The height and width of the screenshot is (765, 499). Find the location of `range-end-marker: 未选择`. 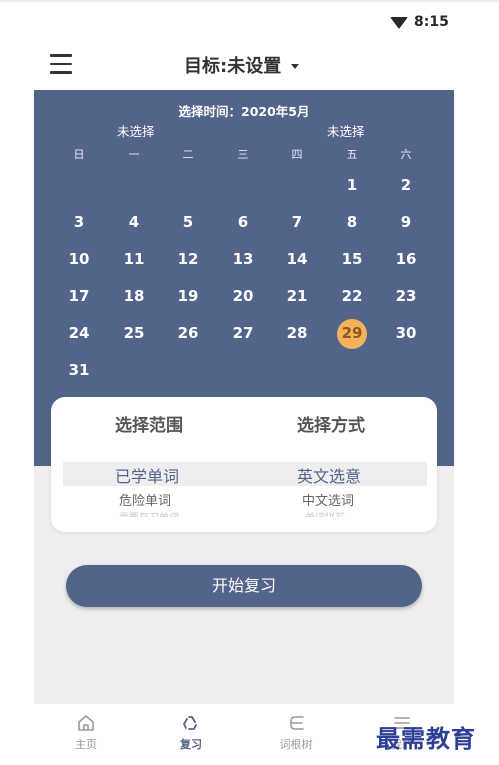

range-end-marker: 未选择 is located at coordinates (346, 131).